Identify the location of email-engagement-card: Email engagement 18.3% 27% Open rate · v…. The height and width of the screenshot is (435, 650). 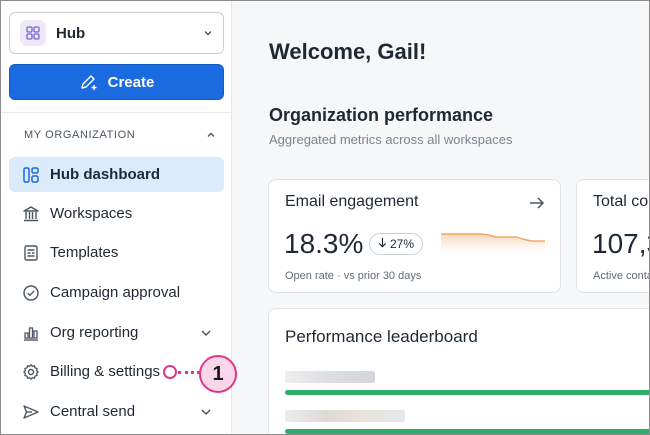
(414, 236).